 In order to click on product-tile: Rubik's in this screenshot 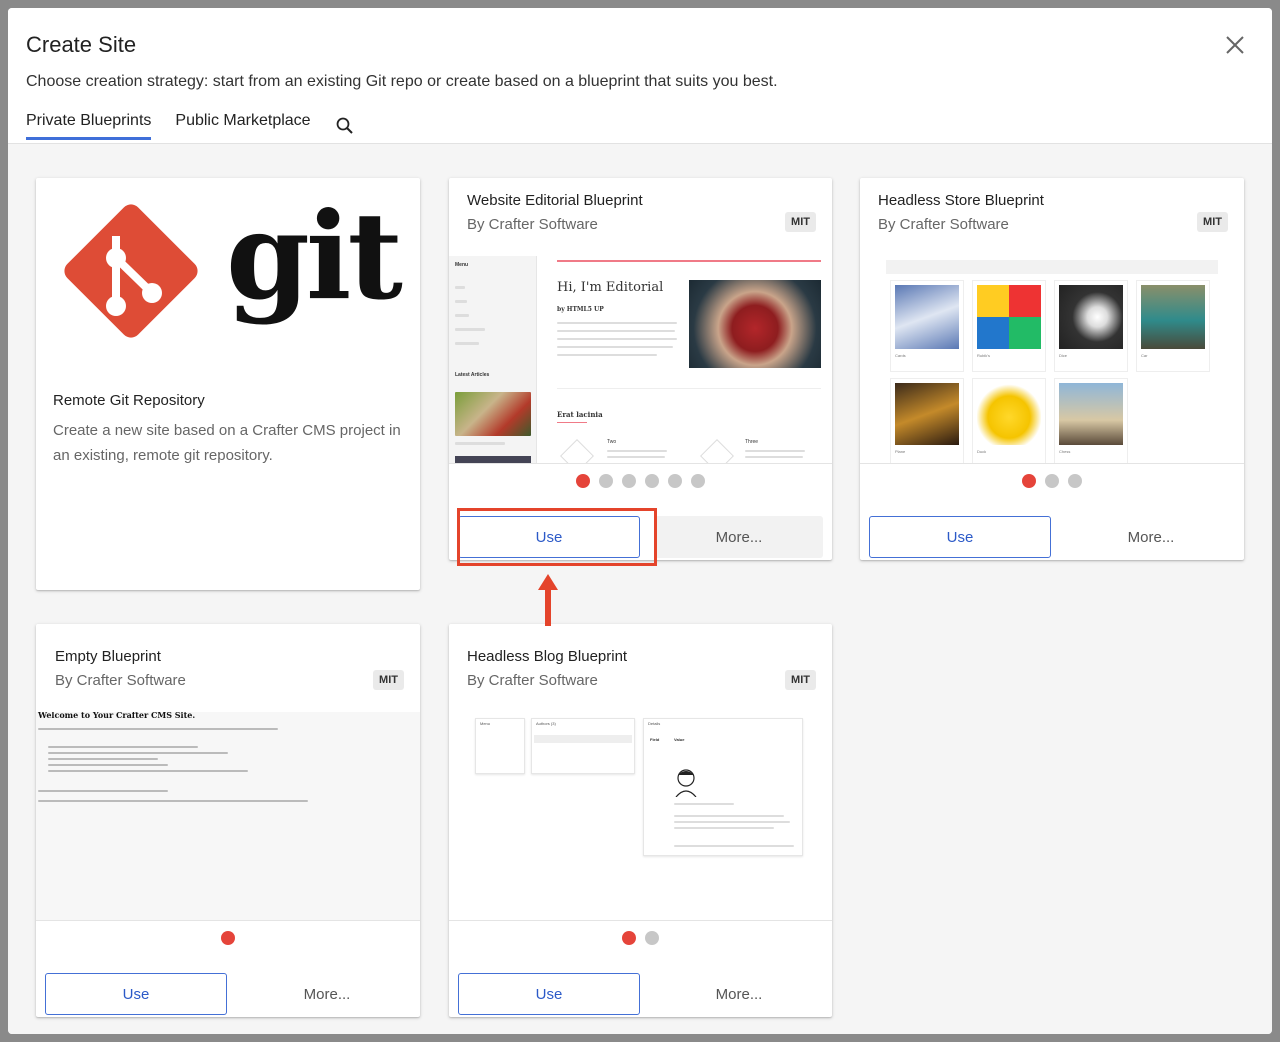, I will do `click(1009, 326)`.